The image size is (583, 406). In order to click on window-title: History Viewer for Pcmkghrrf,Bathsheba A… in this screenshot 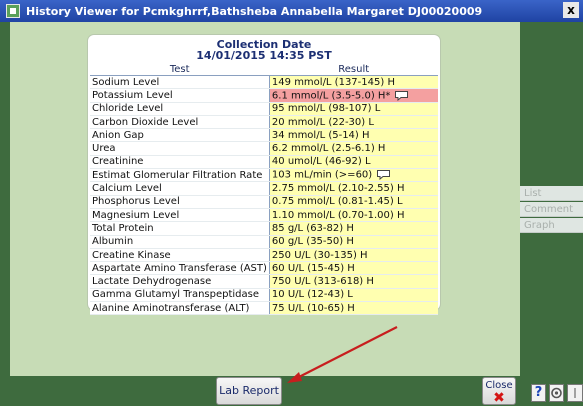, I will do `click(254, 11)`.